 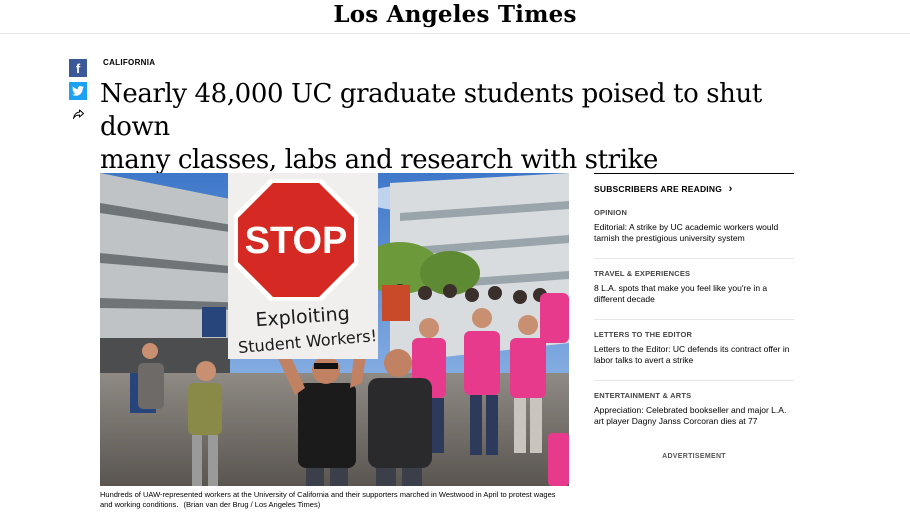 I want to click on chevron-right-icon: ›, so click(x=730, y=189).